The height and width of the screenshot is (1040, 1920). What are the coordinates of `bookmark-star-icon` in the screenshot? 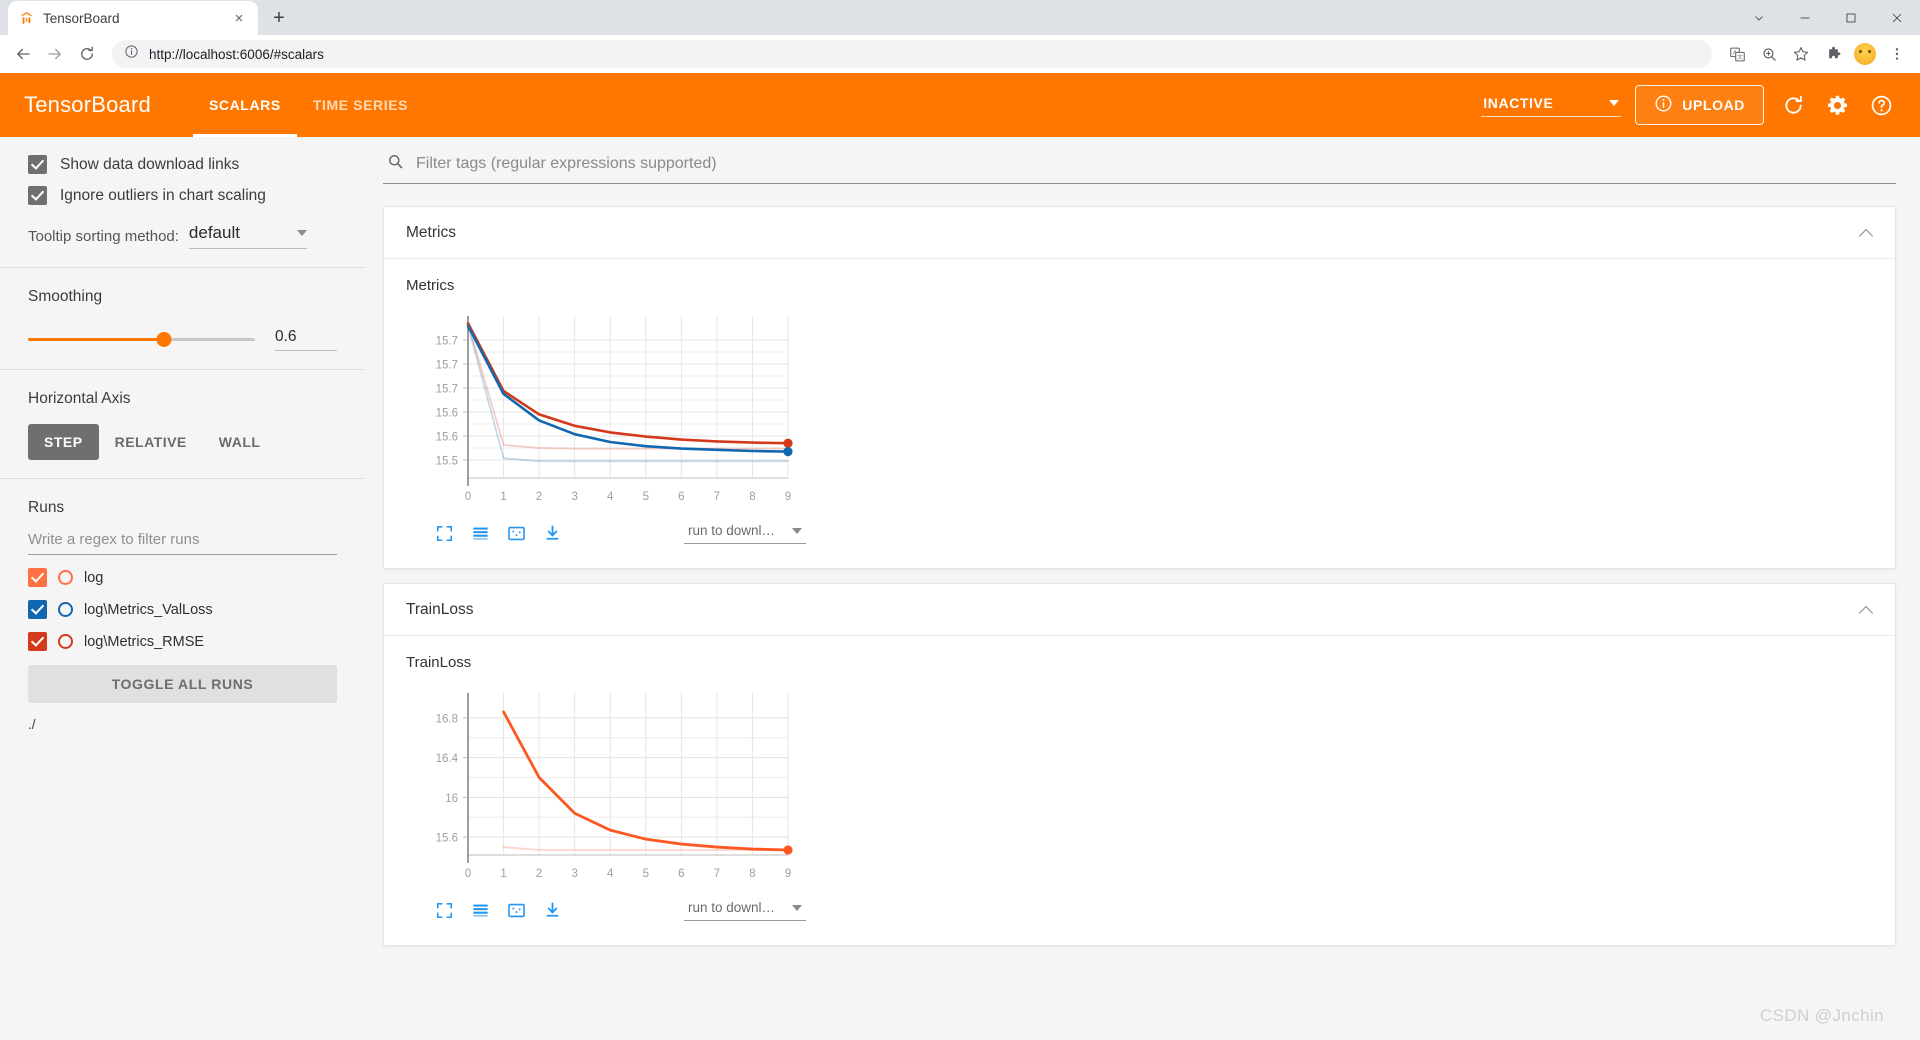 It's located at (1801, 54).